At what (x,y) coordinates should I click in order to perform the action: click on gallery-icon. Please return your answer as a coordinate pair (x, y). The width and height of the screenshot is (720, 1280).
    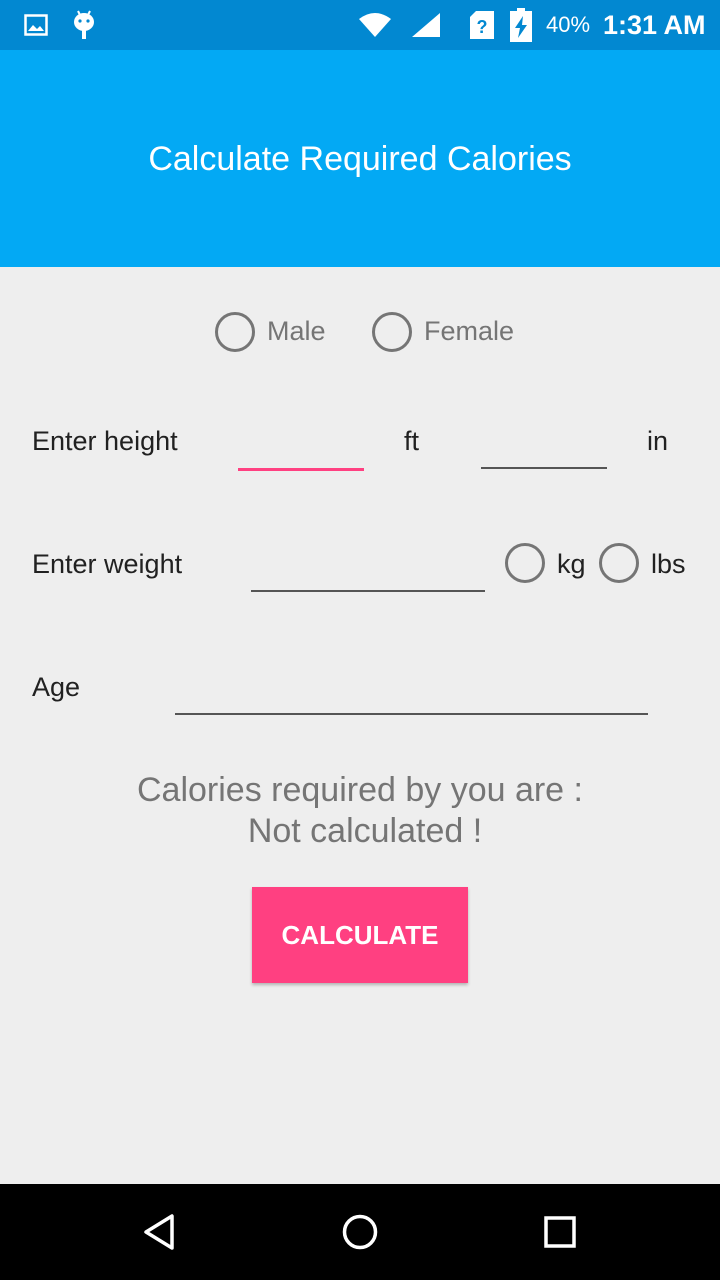
    Looking at the image, I should click on (36, 25).